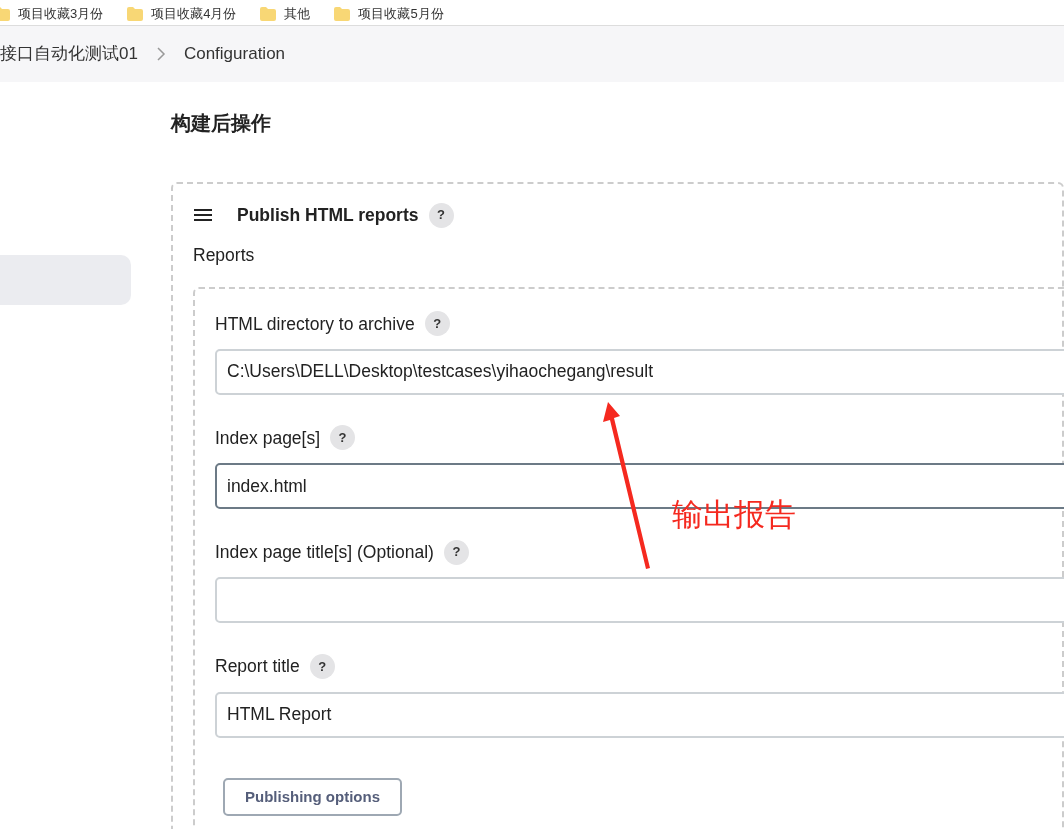 This screenshot has width=1064, height=829. Describe the element at coordinates (203, 215) in the screenshot. I see `drag-handle-icon` at that location.